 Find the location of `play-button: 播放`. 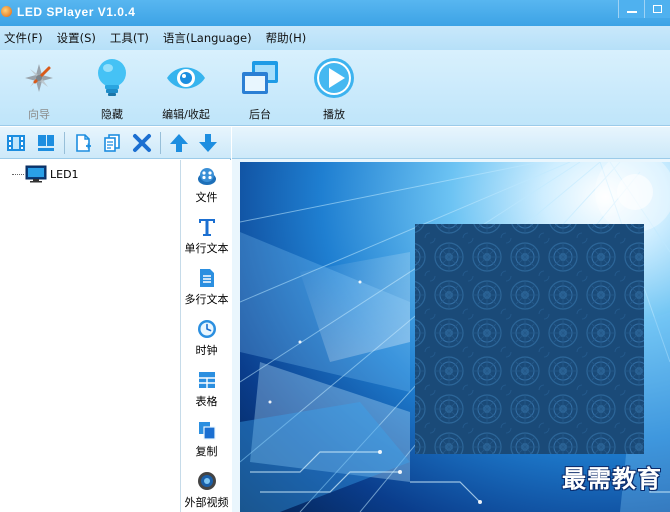

play-button: 播放 is located at coordinates (334, 89).